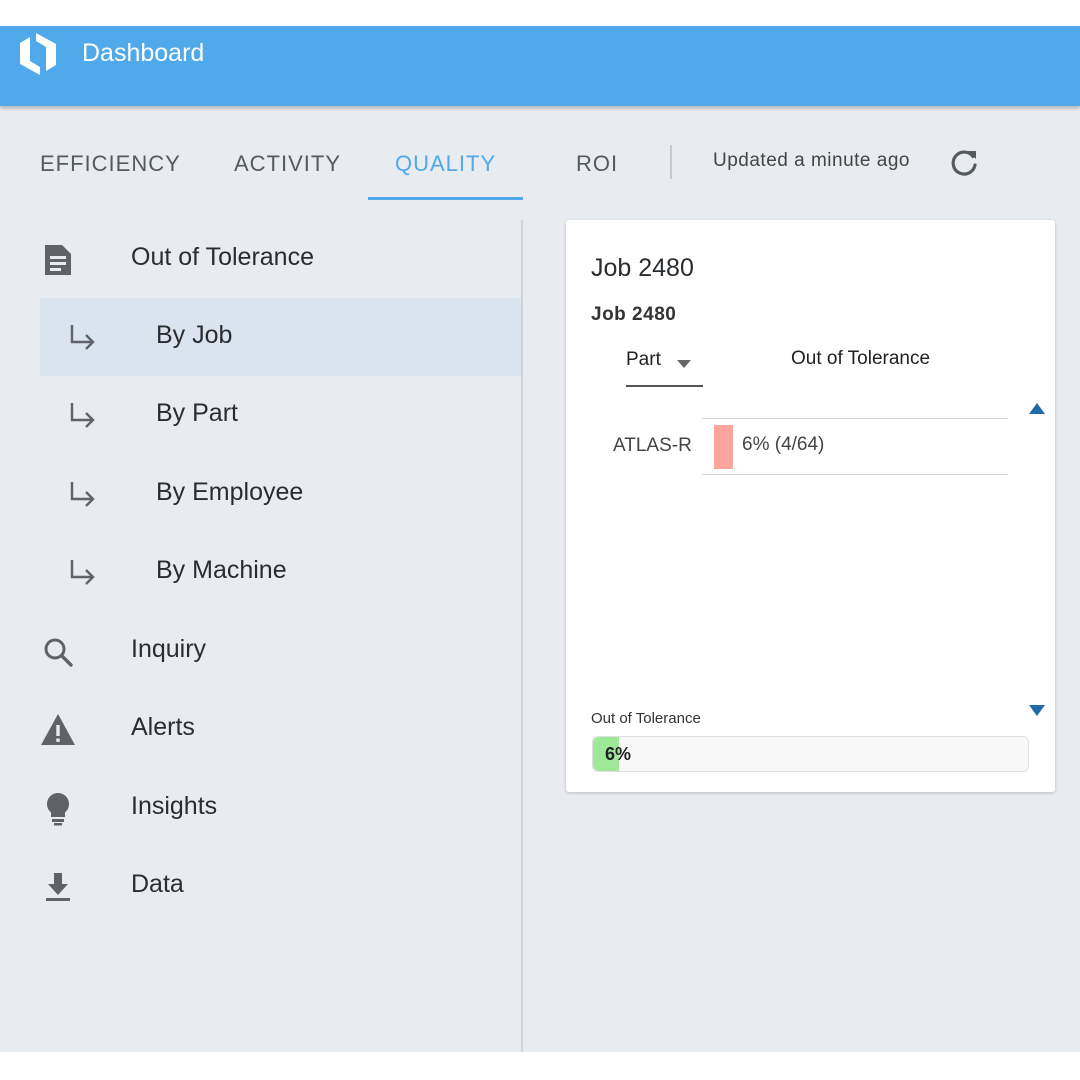  I want to click on warning-icon, so click(58, 729).